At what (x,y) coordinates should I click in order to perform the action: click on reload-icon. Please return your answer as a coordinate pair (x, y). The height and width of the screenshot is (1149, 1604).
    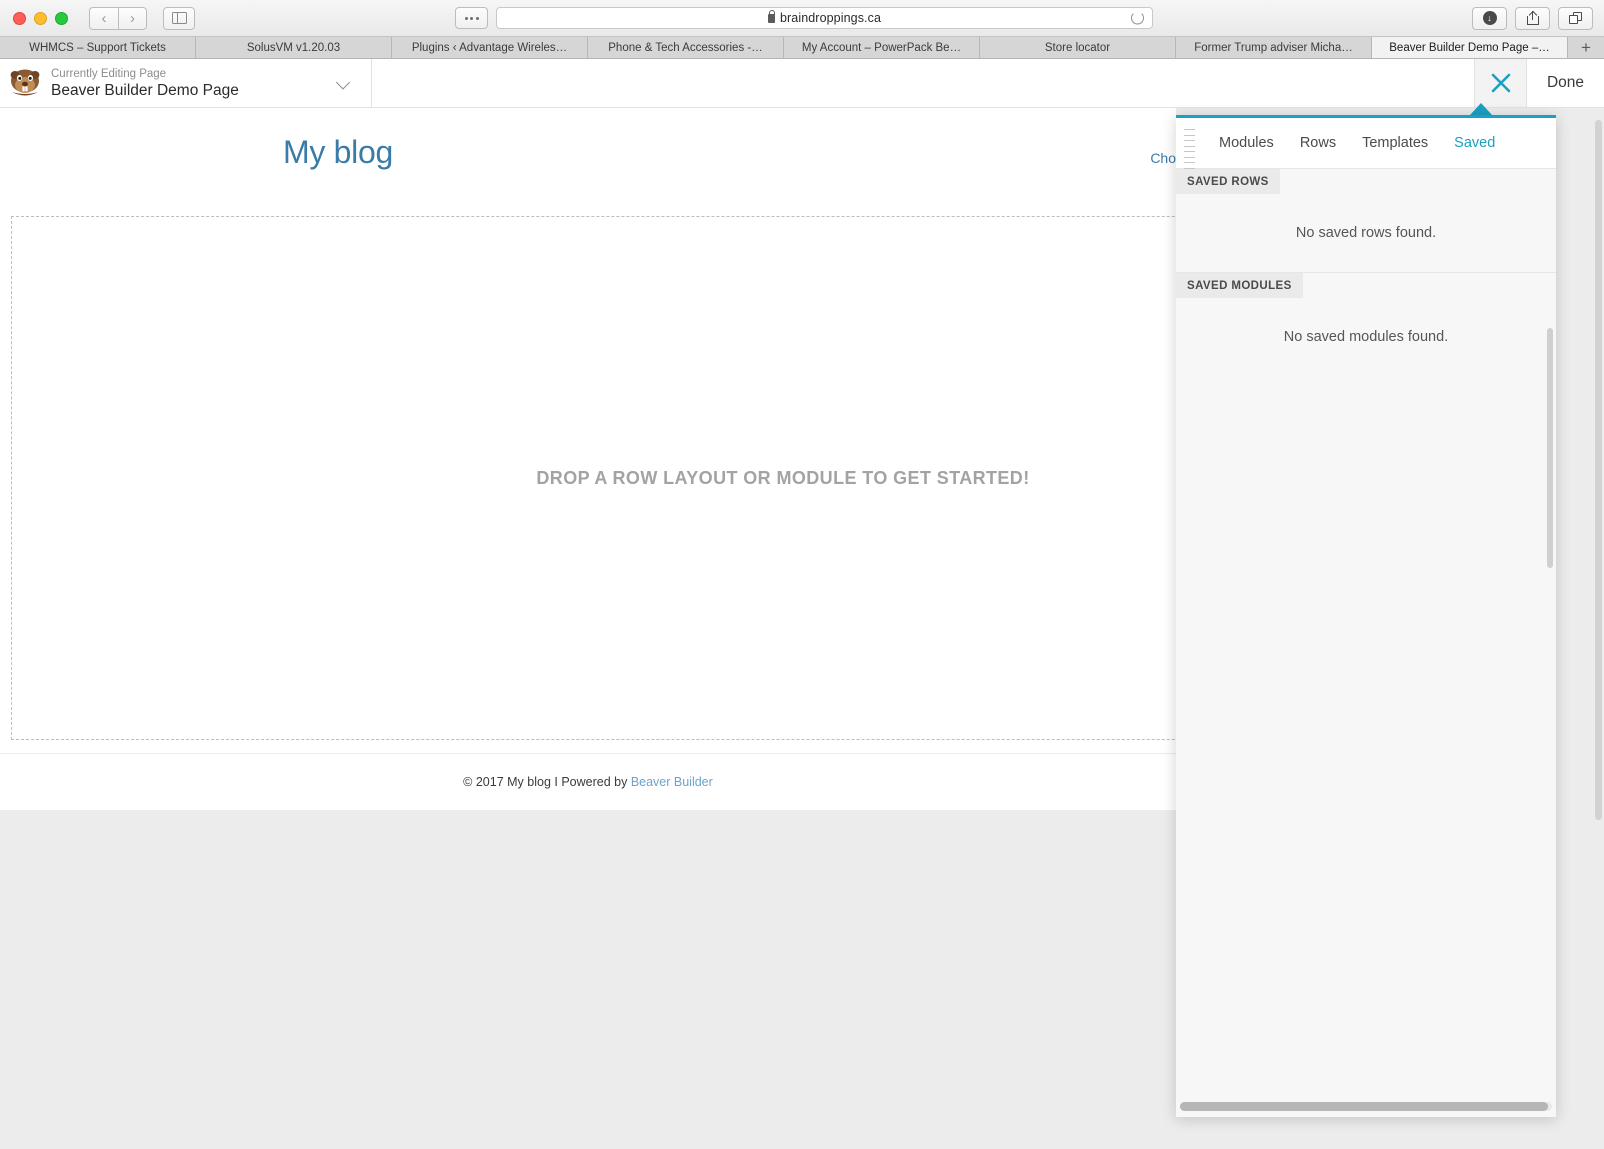
    Looking at the image, I should click on (1137, 18).